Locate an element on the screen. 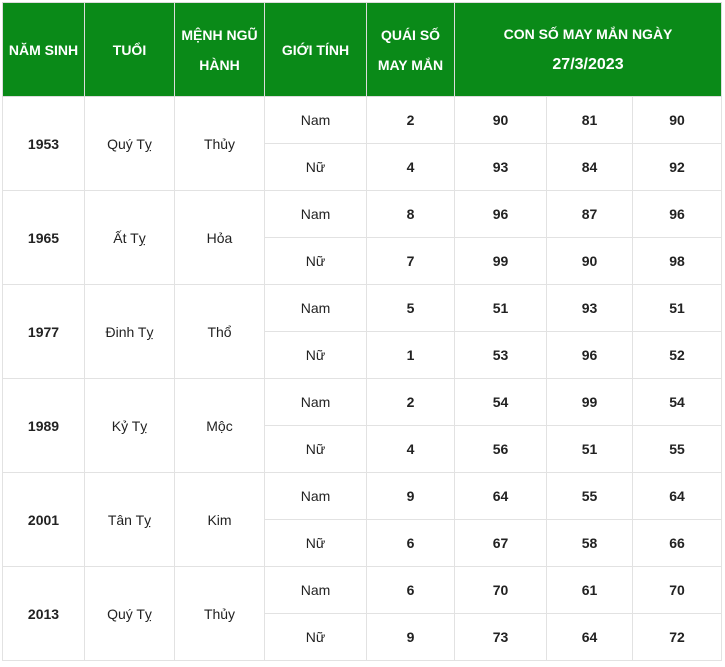 The width and height of the screenshot is (725, 667). lucky-number-cell: 66 is located at coordinates (677, 543).